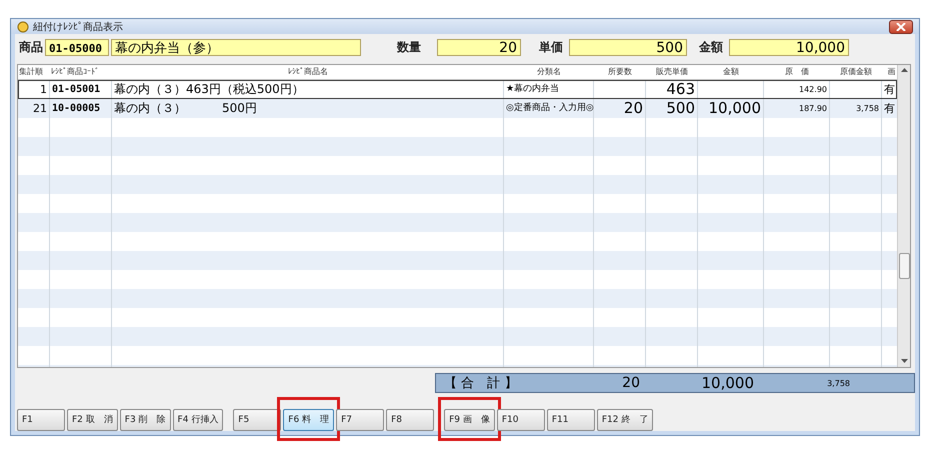 Image resolution: width=930 pixels, height=455 pixels. I want to click on function-key-button: F12 終 了, so click(625, 419).